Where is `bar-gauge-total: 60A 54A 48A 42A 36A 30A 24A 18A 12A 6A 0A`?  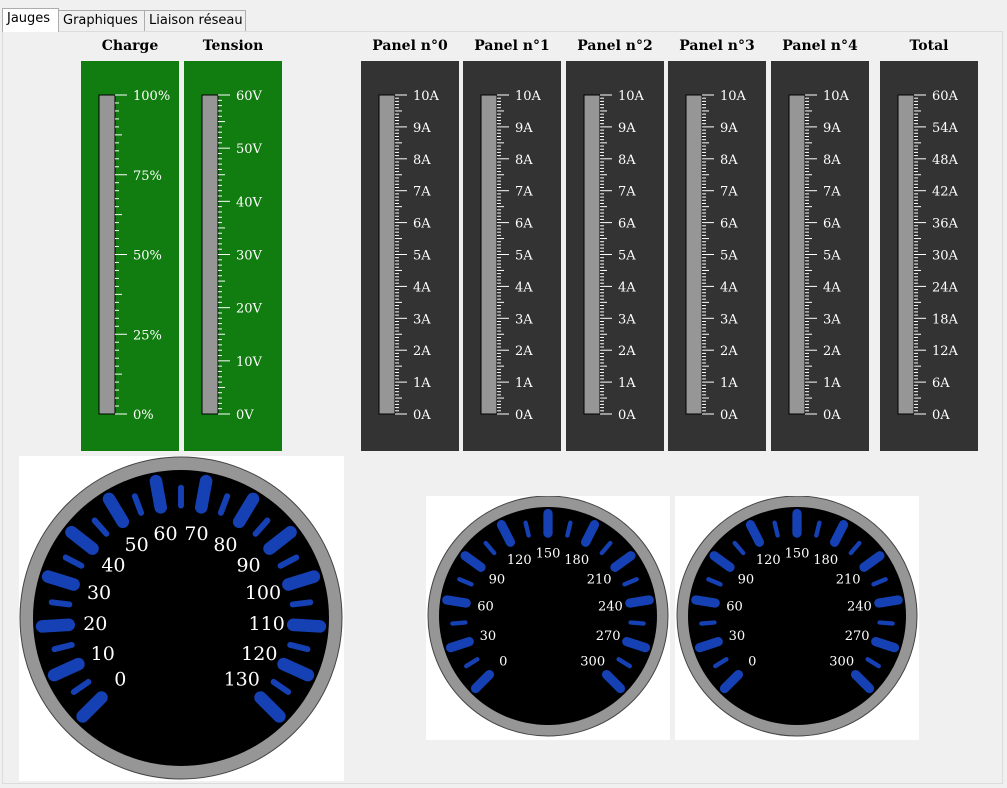 bar-gauge-total: 60A 54A 48A 42A 36A 30A 24A 18A 12A 6A 0A is located at coordinates (929, 256).